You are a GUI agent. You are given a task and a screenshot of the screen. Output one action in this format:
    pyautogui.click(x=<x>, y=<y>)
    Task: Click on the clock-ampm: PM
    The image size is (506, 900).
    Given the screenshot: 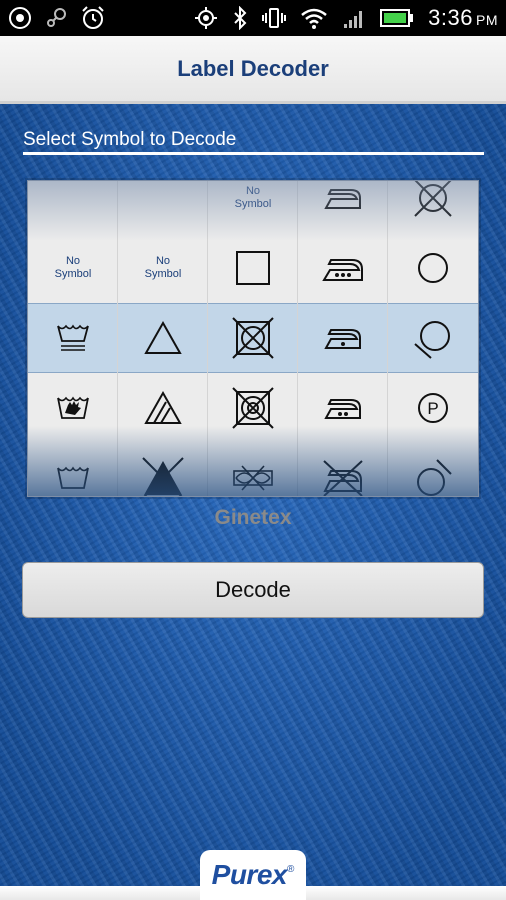 What is the action you would take?
    pyautogui.click(x=487, y=20)
    